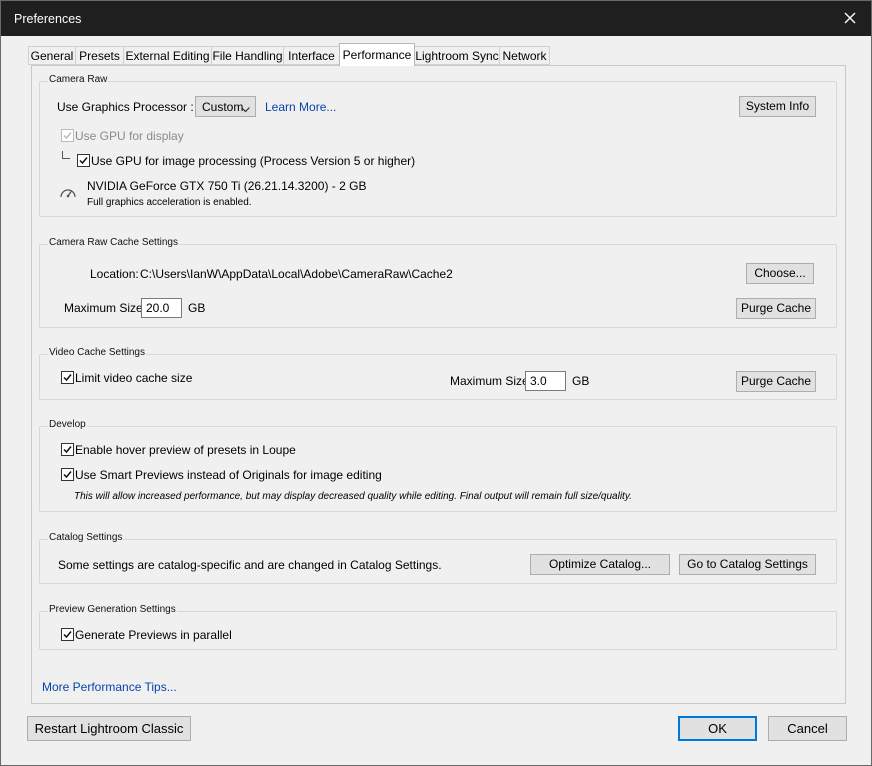  Describe the element at coordinates (129, 136) in the screenshot. I see `gpu-display-label: Use GPU for display` at that location.